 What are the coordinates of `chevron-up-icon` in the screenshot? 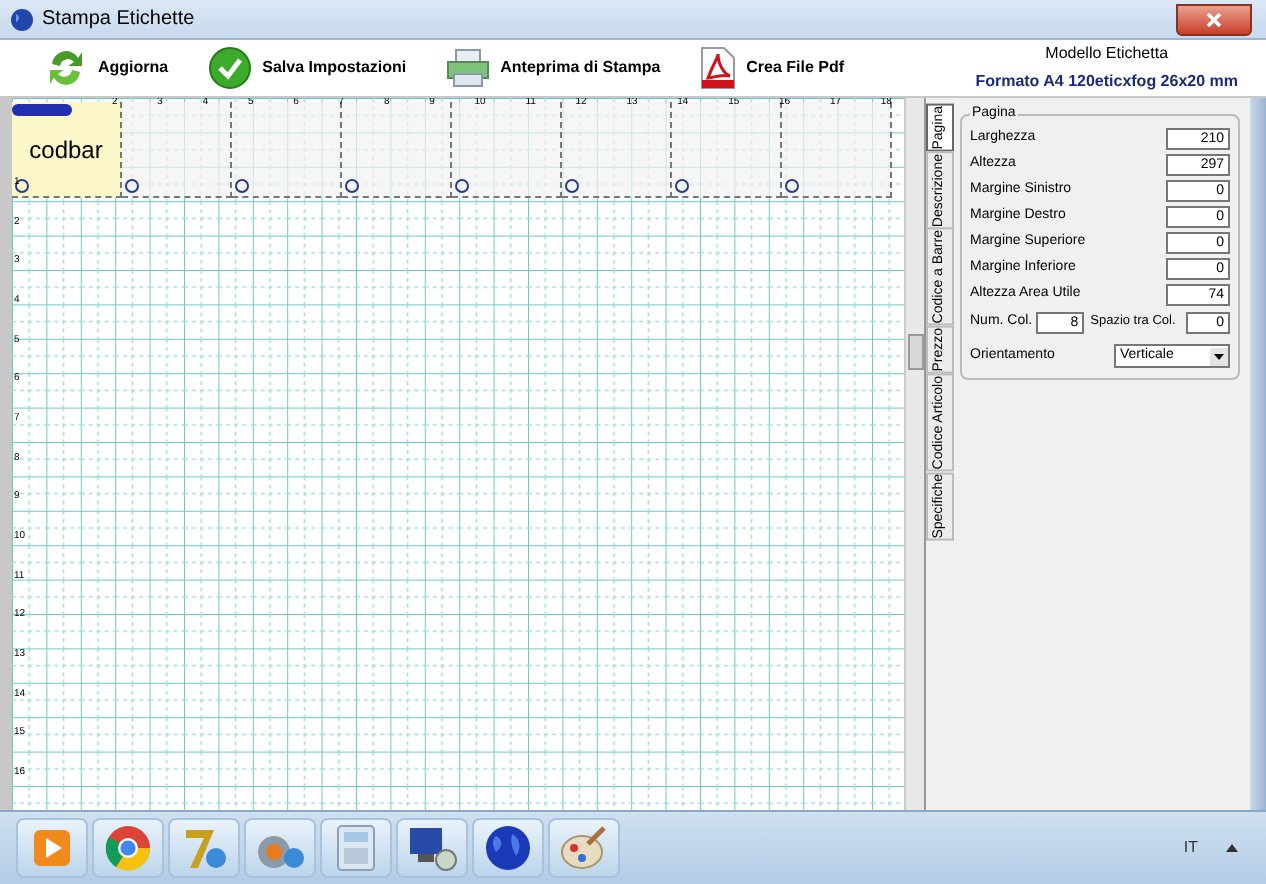 It's located at (1232, 848).